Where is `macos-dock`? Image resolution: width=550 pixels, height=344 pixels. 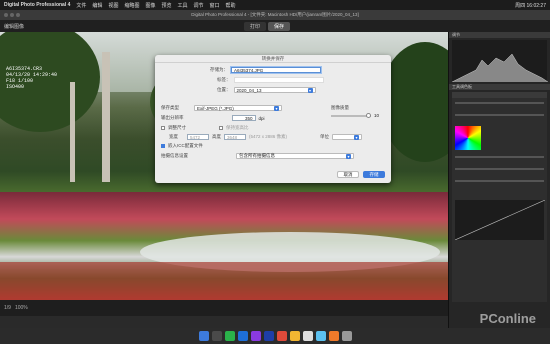 macos-dock is located at coordinates (275, 336).